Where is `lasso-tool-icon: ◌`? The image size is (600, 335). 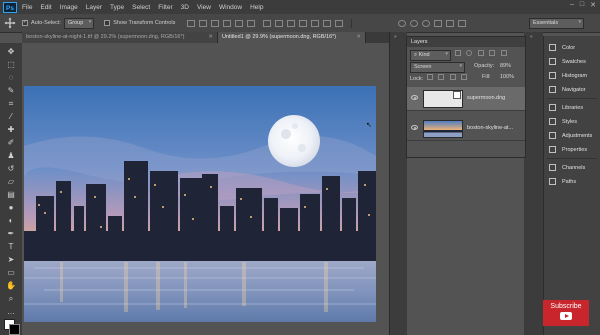 lasso-tool-icon: ◌ is located at coordinates (11, 78).